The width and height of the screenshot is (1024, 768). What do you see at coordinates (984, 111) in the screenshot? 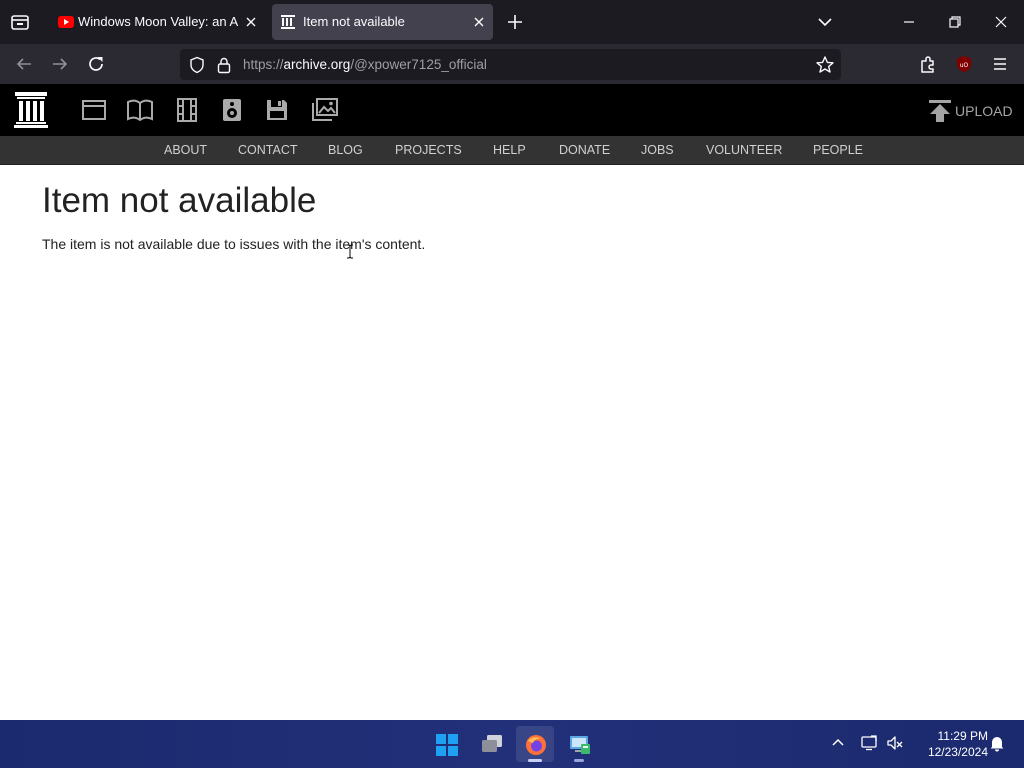
I see `upload-label: UPLOAD` at bounding box center [984, 111].